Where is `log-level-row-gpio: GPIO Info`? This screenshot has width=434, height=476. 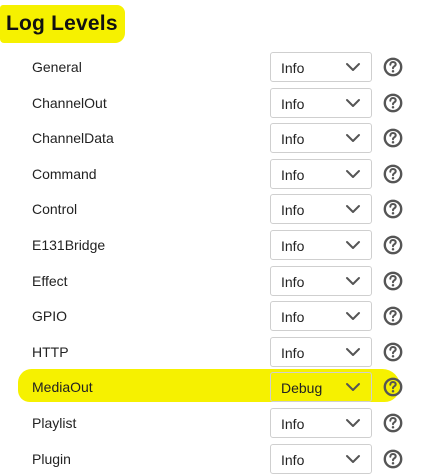 log-level-row-gpio: GPIO Info is located at coordinates (217, 316).